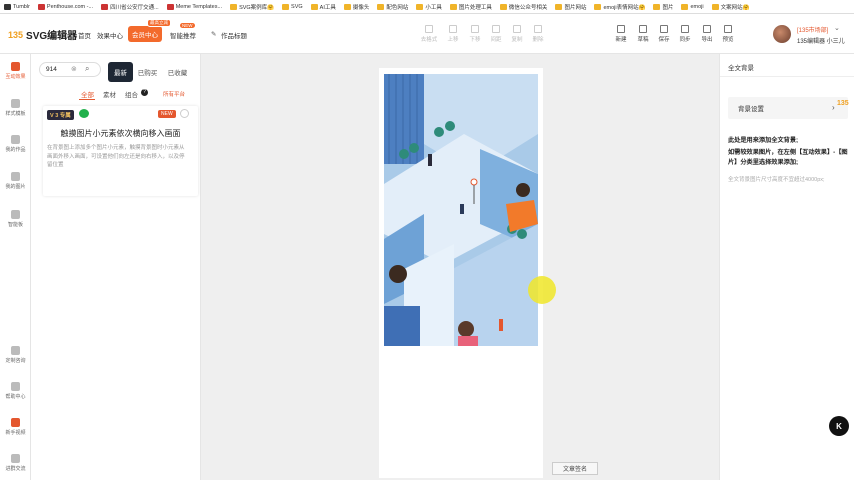 This screenshot has width=854, height=480. I want to click on rail-tutorial: 新手视频, so click(15, 427).